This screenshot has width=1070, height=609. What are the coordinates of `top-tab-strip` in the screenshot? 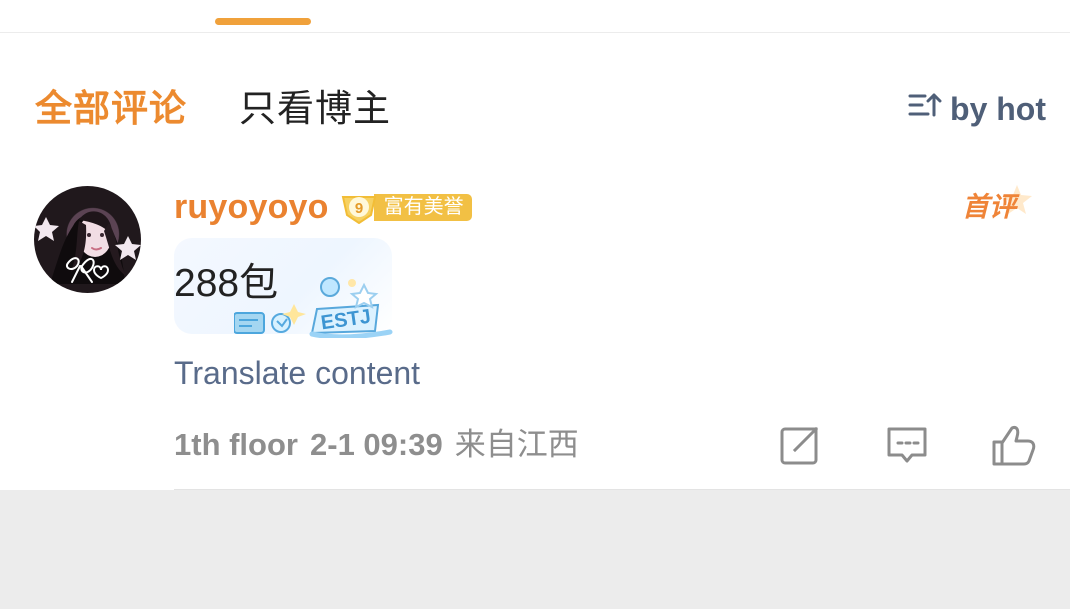 It's located at (535, 16).